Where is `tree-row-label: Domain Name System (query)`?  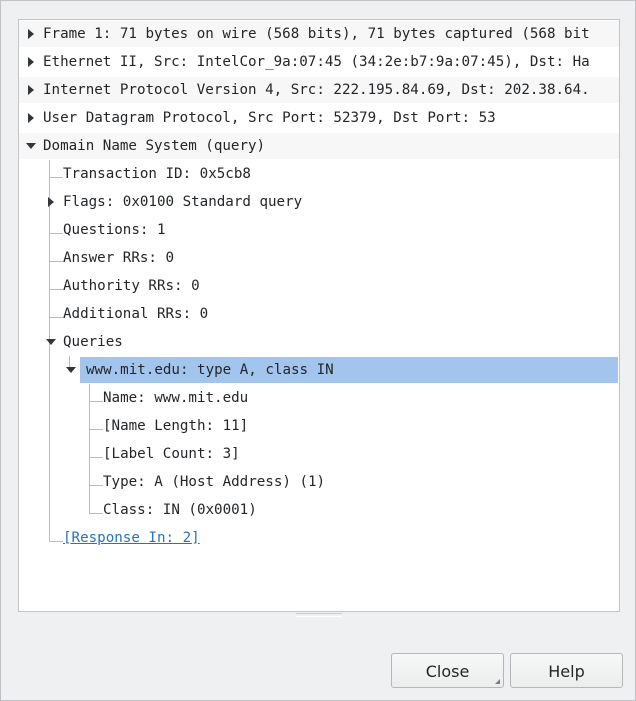 tree-row-label: Domain Name System (query) is located at coordinates (154, 146).